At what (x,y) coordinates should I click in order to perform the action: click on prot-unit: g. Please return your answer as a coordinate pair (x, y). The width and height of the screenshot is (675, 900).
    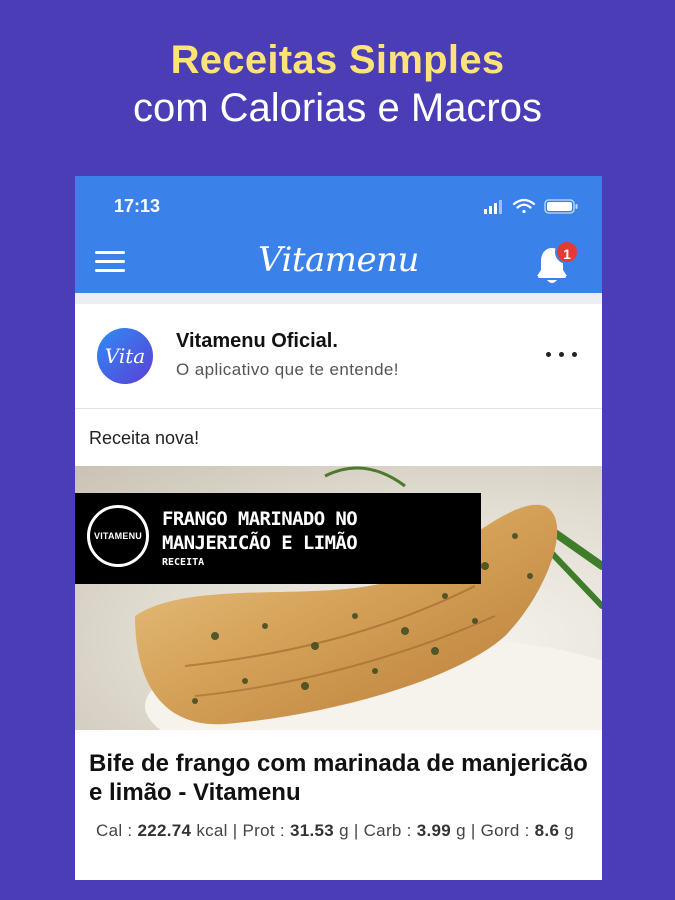
    Looking at the image, I should click on (344, 830).